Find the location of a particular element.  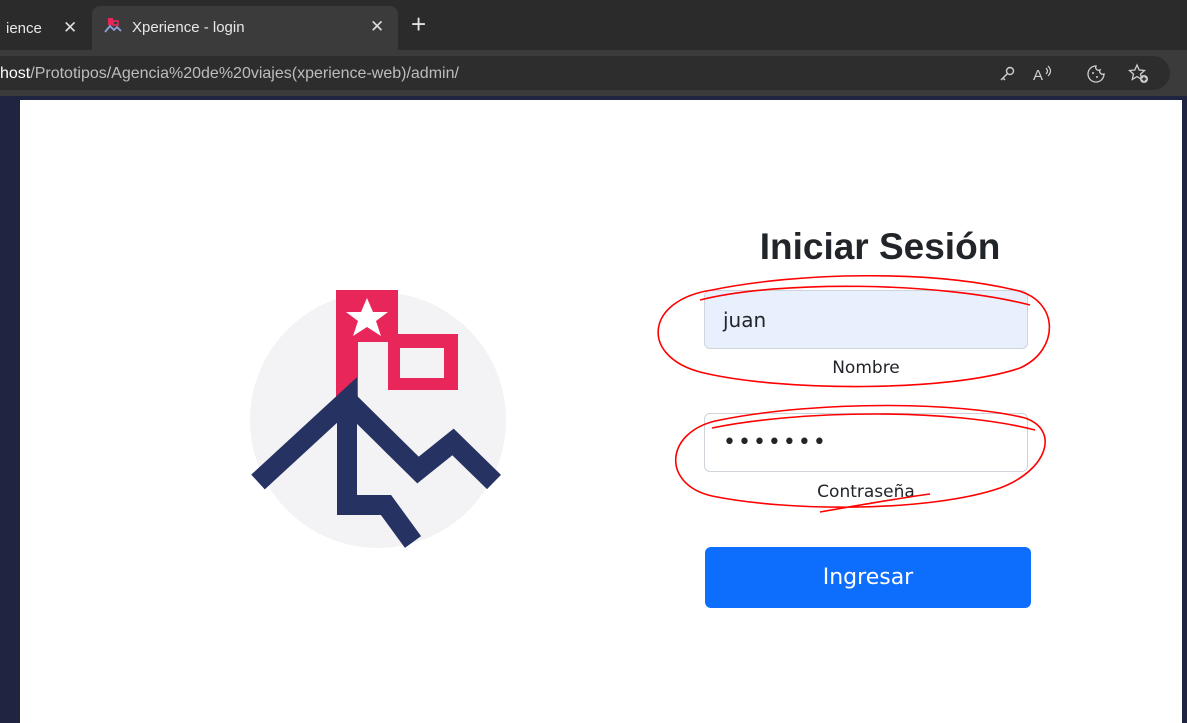

browser-tab-bar: ience ✕ Xperience - login ✕ + is located at coordinates (593, 25).